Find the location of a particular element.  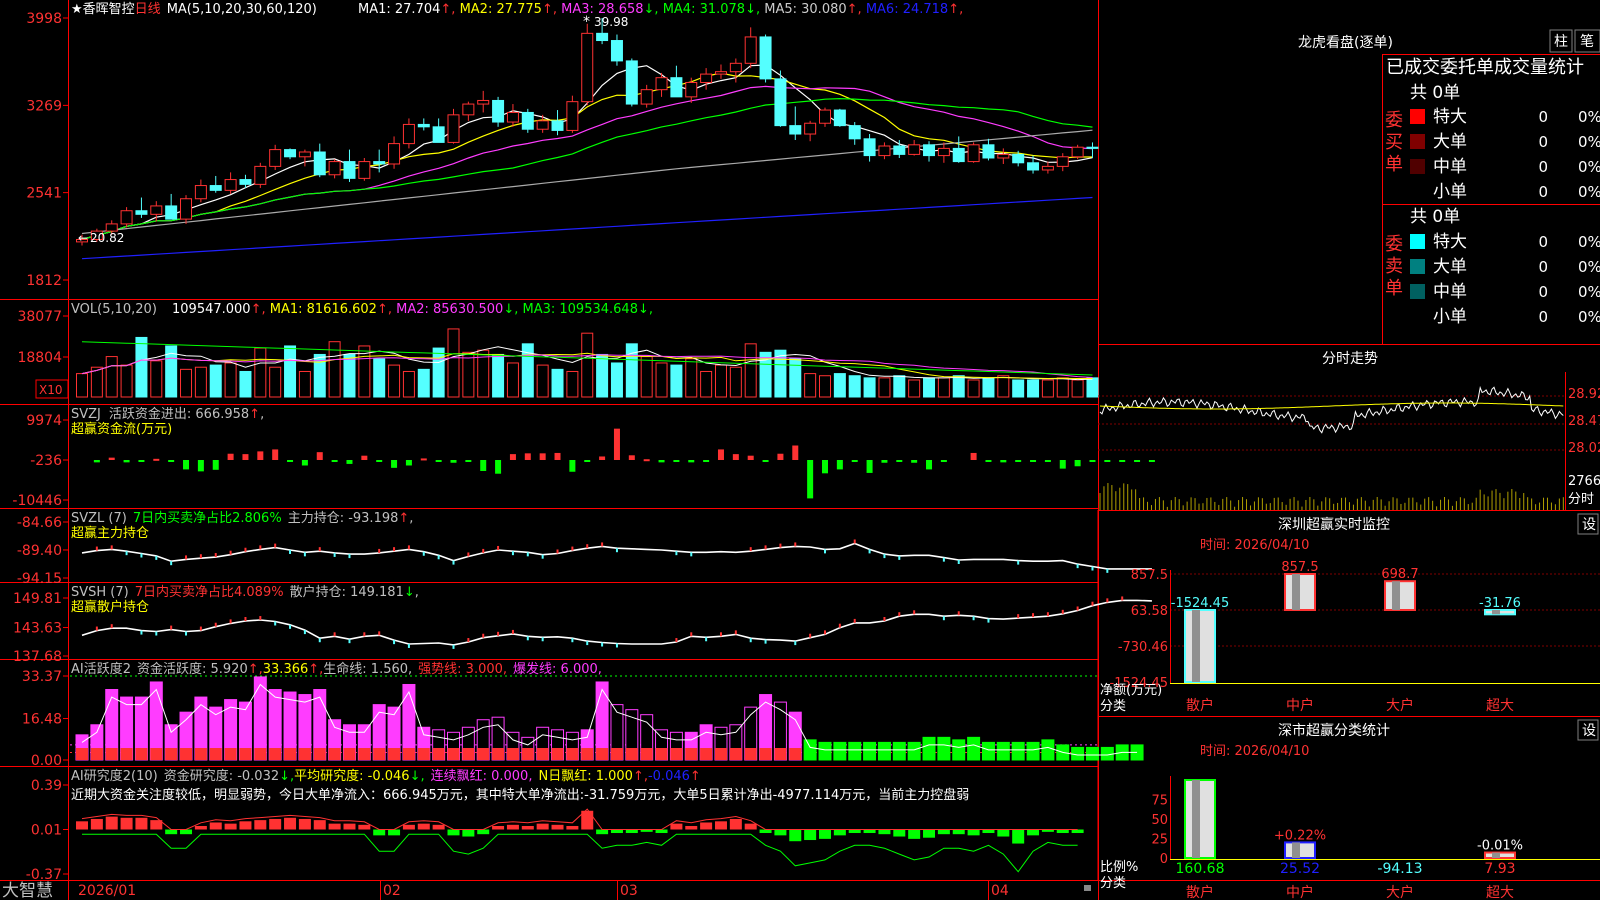

svzj-panel: 9974 -236 -10446 is located at coordinates (583, 461).